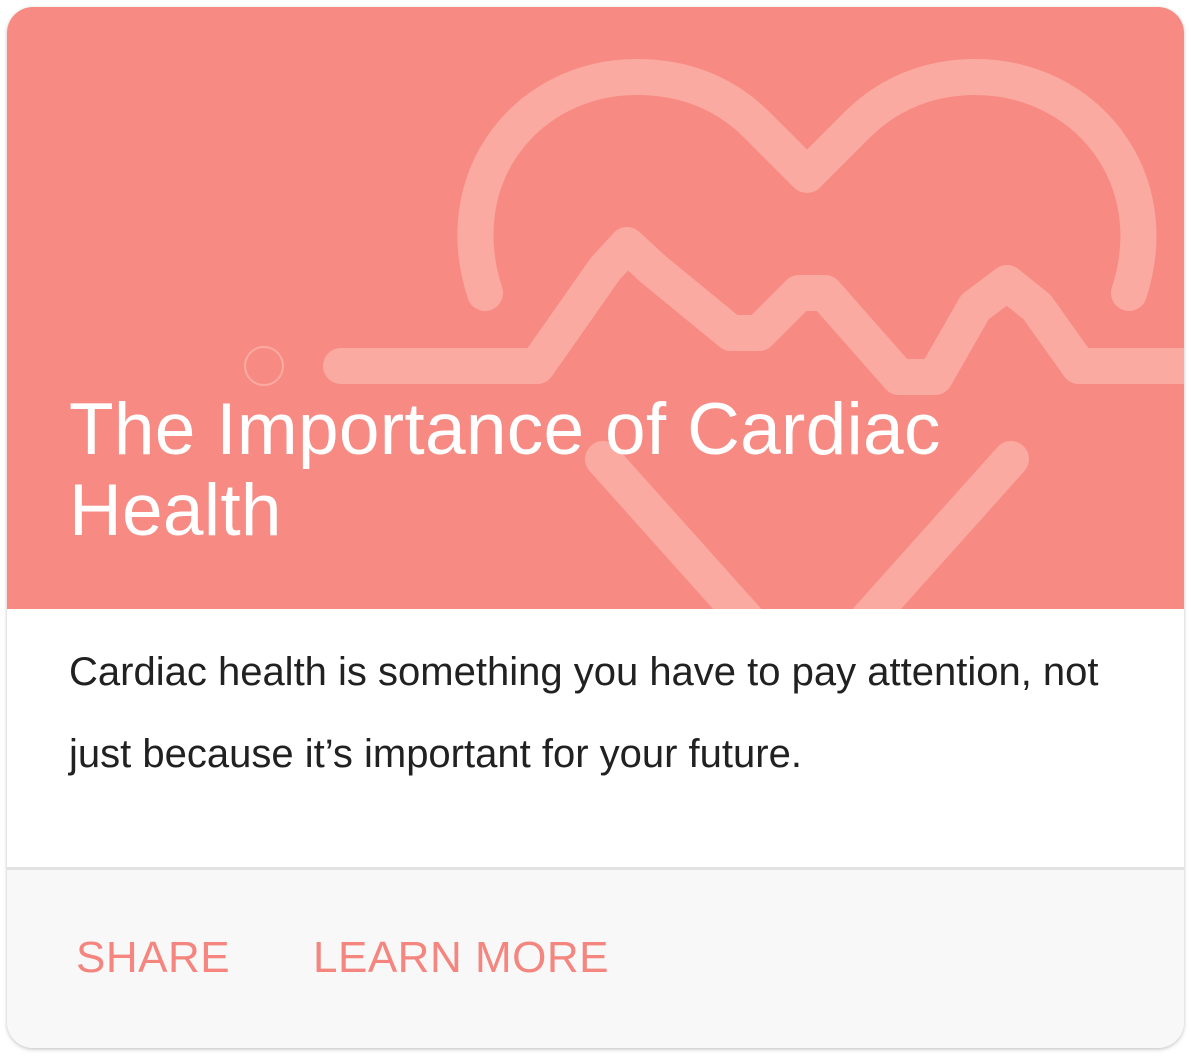 This screenshot has height=1062, width=1191. I want to click on card-title: The Importance of Cardiac Health, so click(505, 470).